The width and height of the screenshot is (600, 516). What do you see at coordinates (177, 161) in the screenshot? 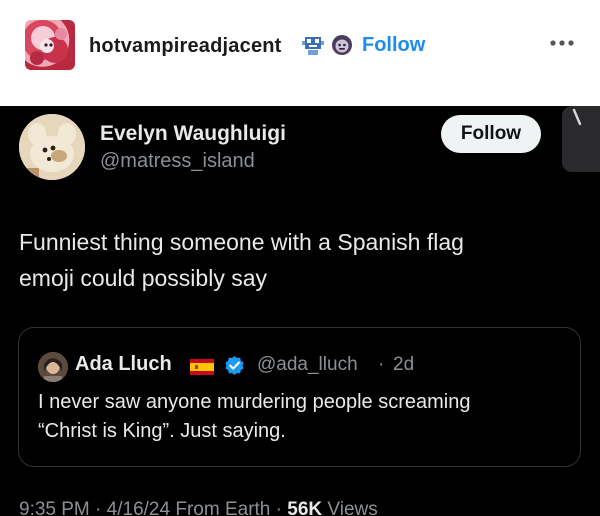
I see `tweet-author-handle: @matress_island` at bounding box center [177, 161].